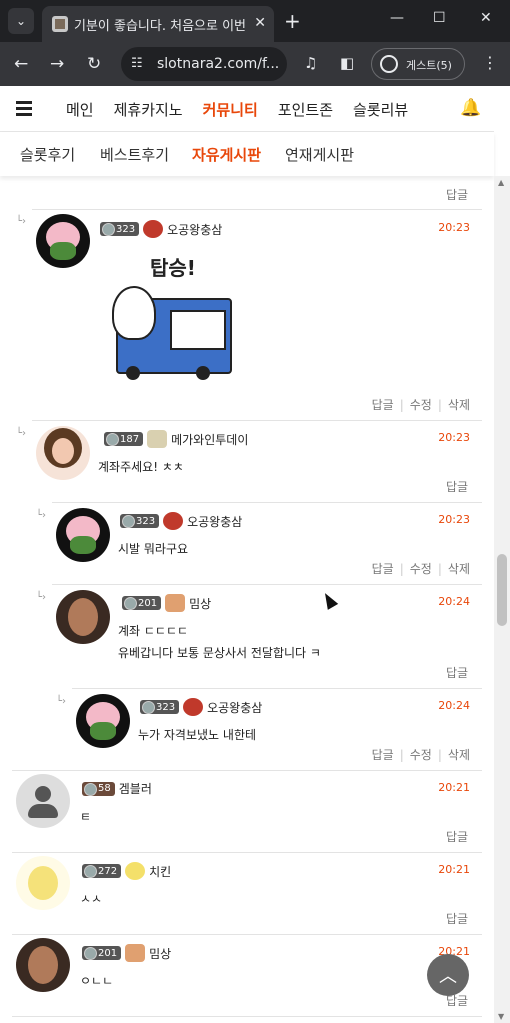  I want to click on page-scrollbar: ▲ ▼, so click(502, 599).